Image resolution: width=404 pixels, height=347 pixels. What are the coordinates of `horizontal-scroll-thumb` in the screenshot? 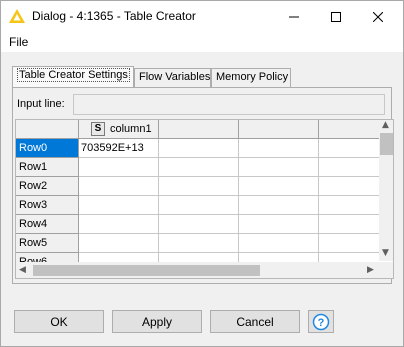 It's located at (146, 270).